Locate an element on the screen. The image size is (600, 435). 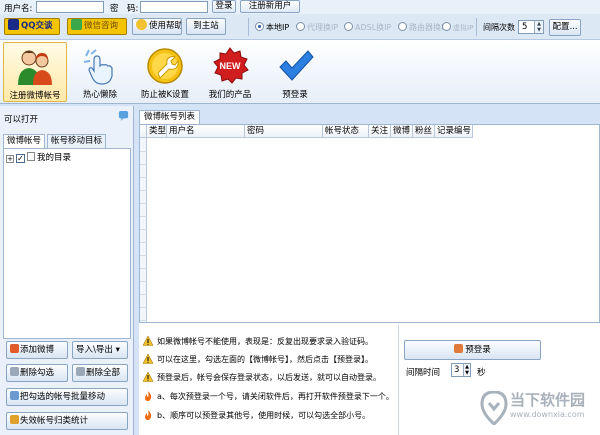
wechat-consult-button: 微信咨询 is located at coordinates (97, 26).